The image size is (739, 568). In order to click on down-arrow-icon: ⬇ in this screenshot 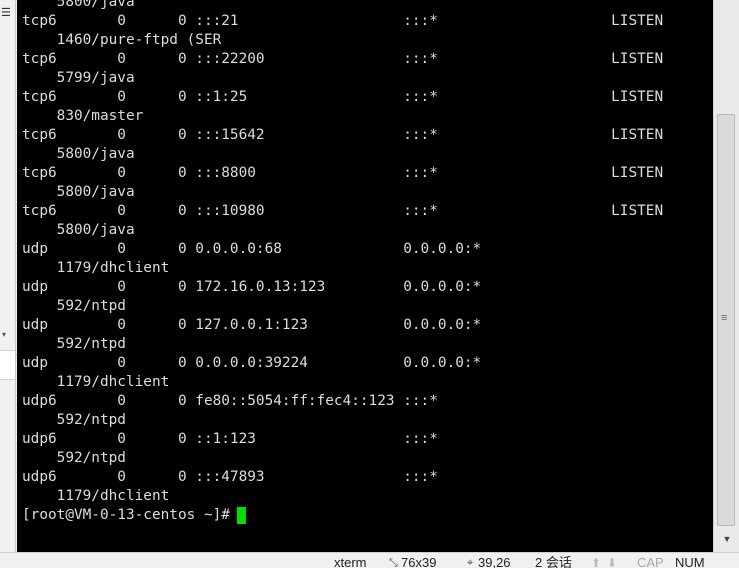, I will do `click(612, 562)`.